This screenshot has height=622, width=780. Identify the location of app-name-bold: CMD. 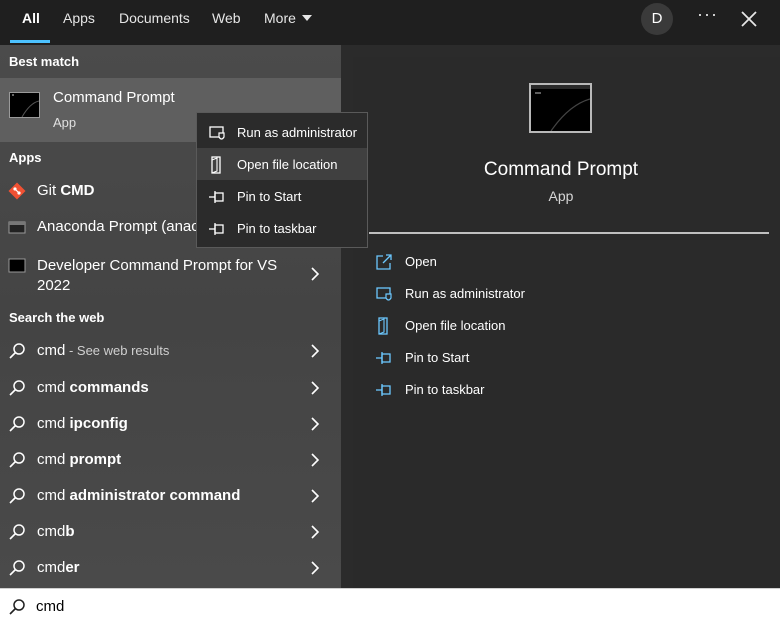
(77, 190).